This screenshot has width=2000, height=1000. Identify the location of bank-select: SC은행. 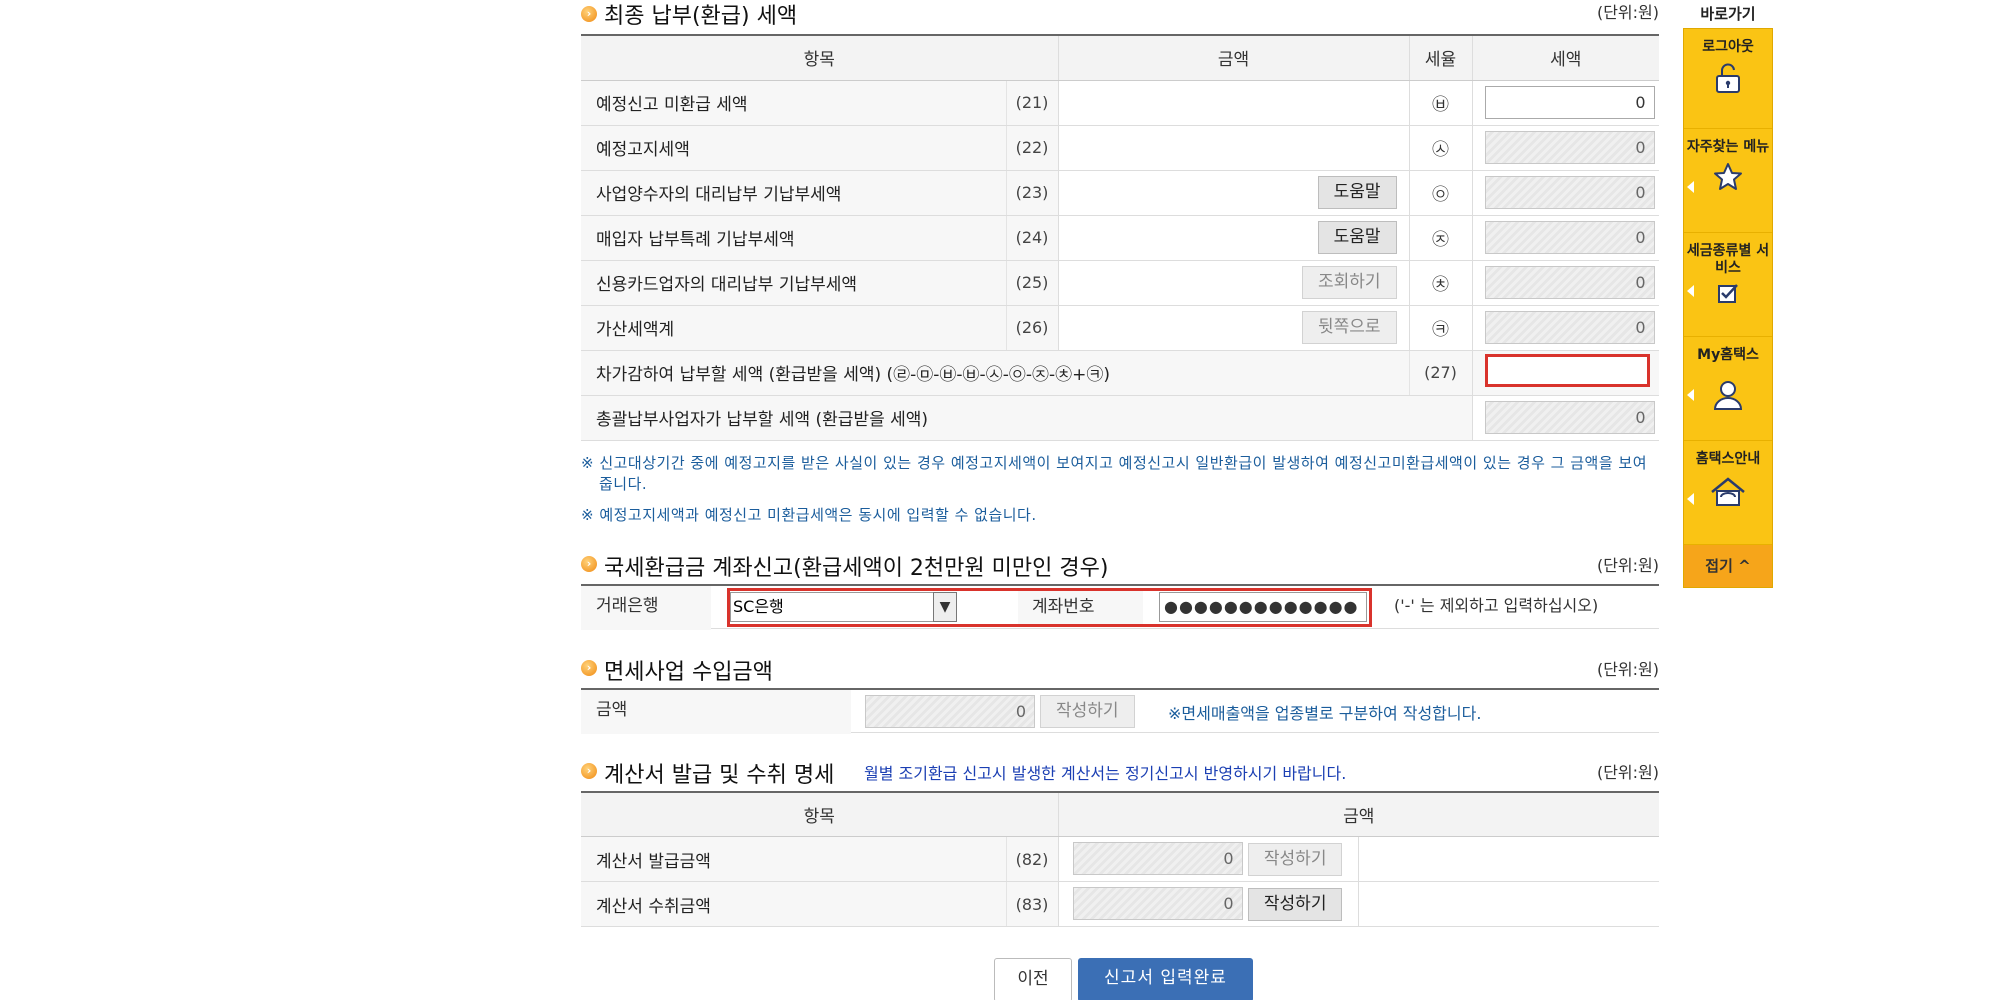
(843, 606).